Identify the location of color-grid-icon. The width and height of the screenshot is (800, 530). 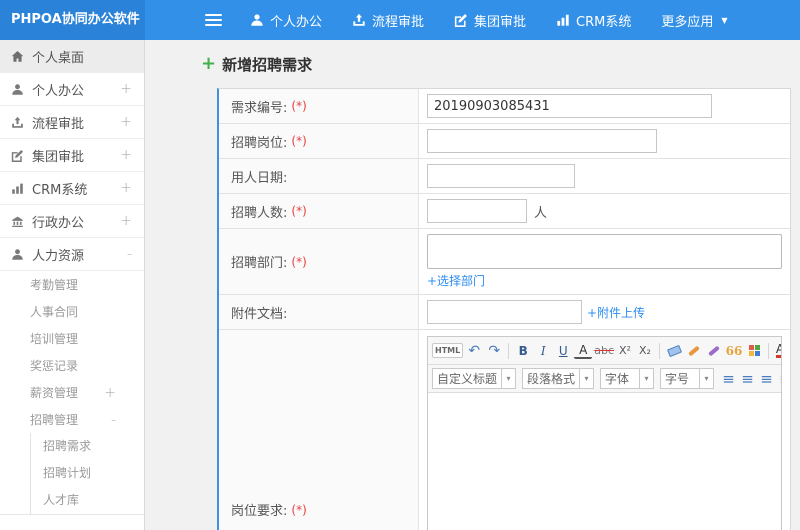
(754, 351).